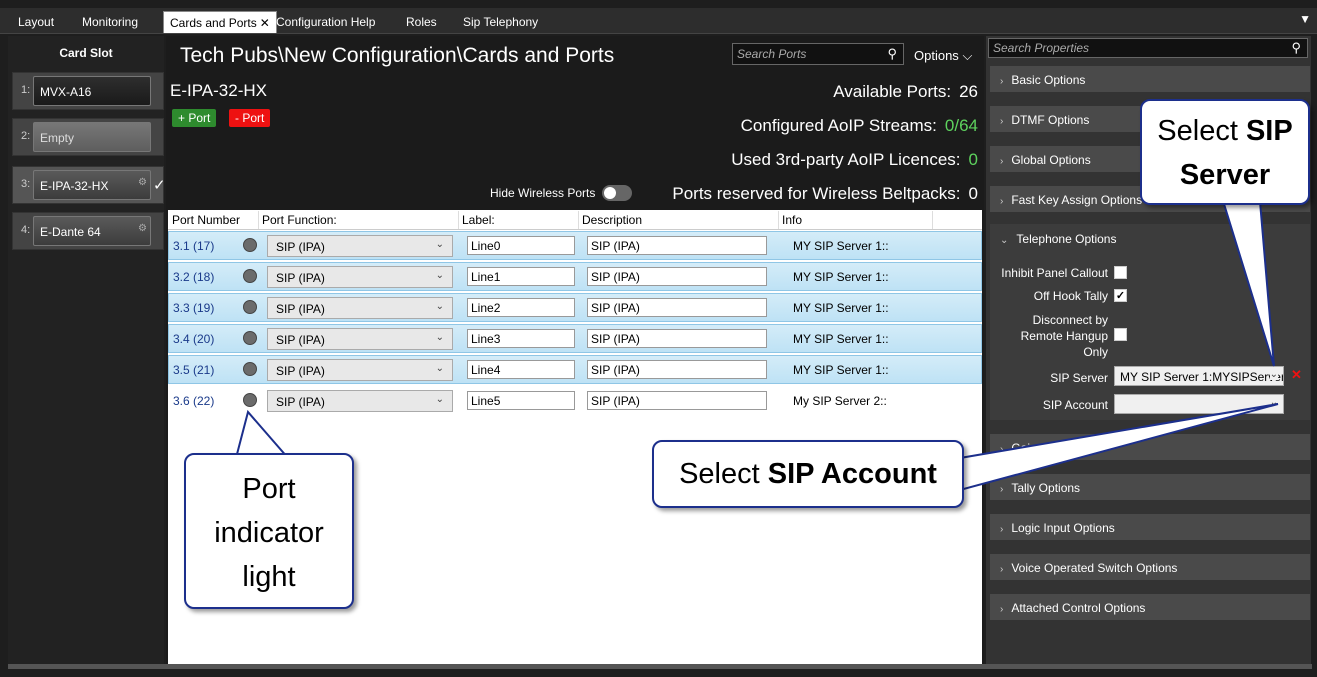 The width and height of the screenshot is (1317, 677). Describe the element at coordinates (36, 22) in the screenshot. I see `tab-layout: Layout` at that location.